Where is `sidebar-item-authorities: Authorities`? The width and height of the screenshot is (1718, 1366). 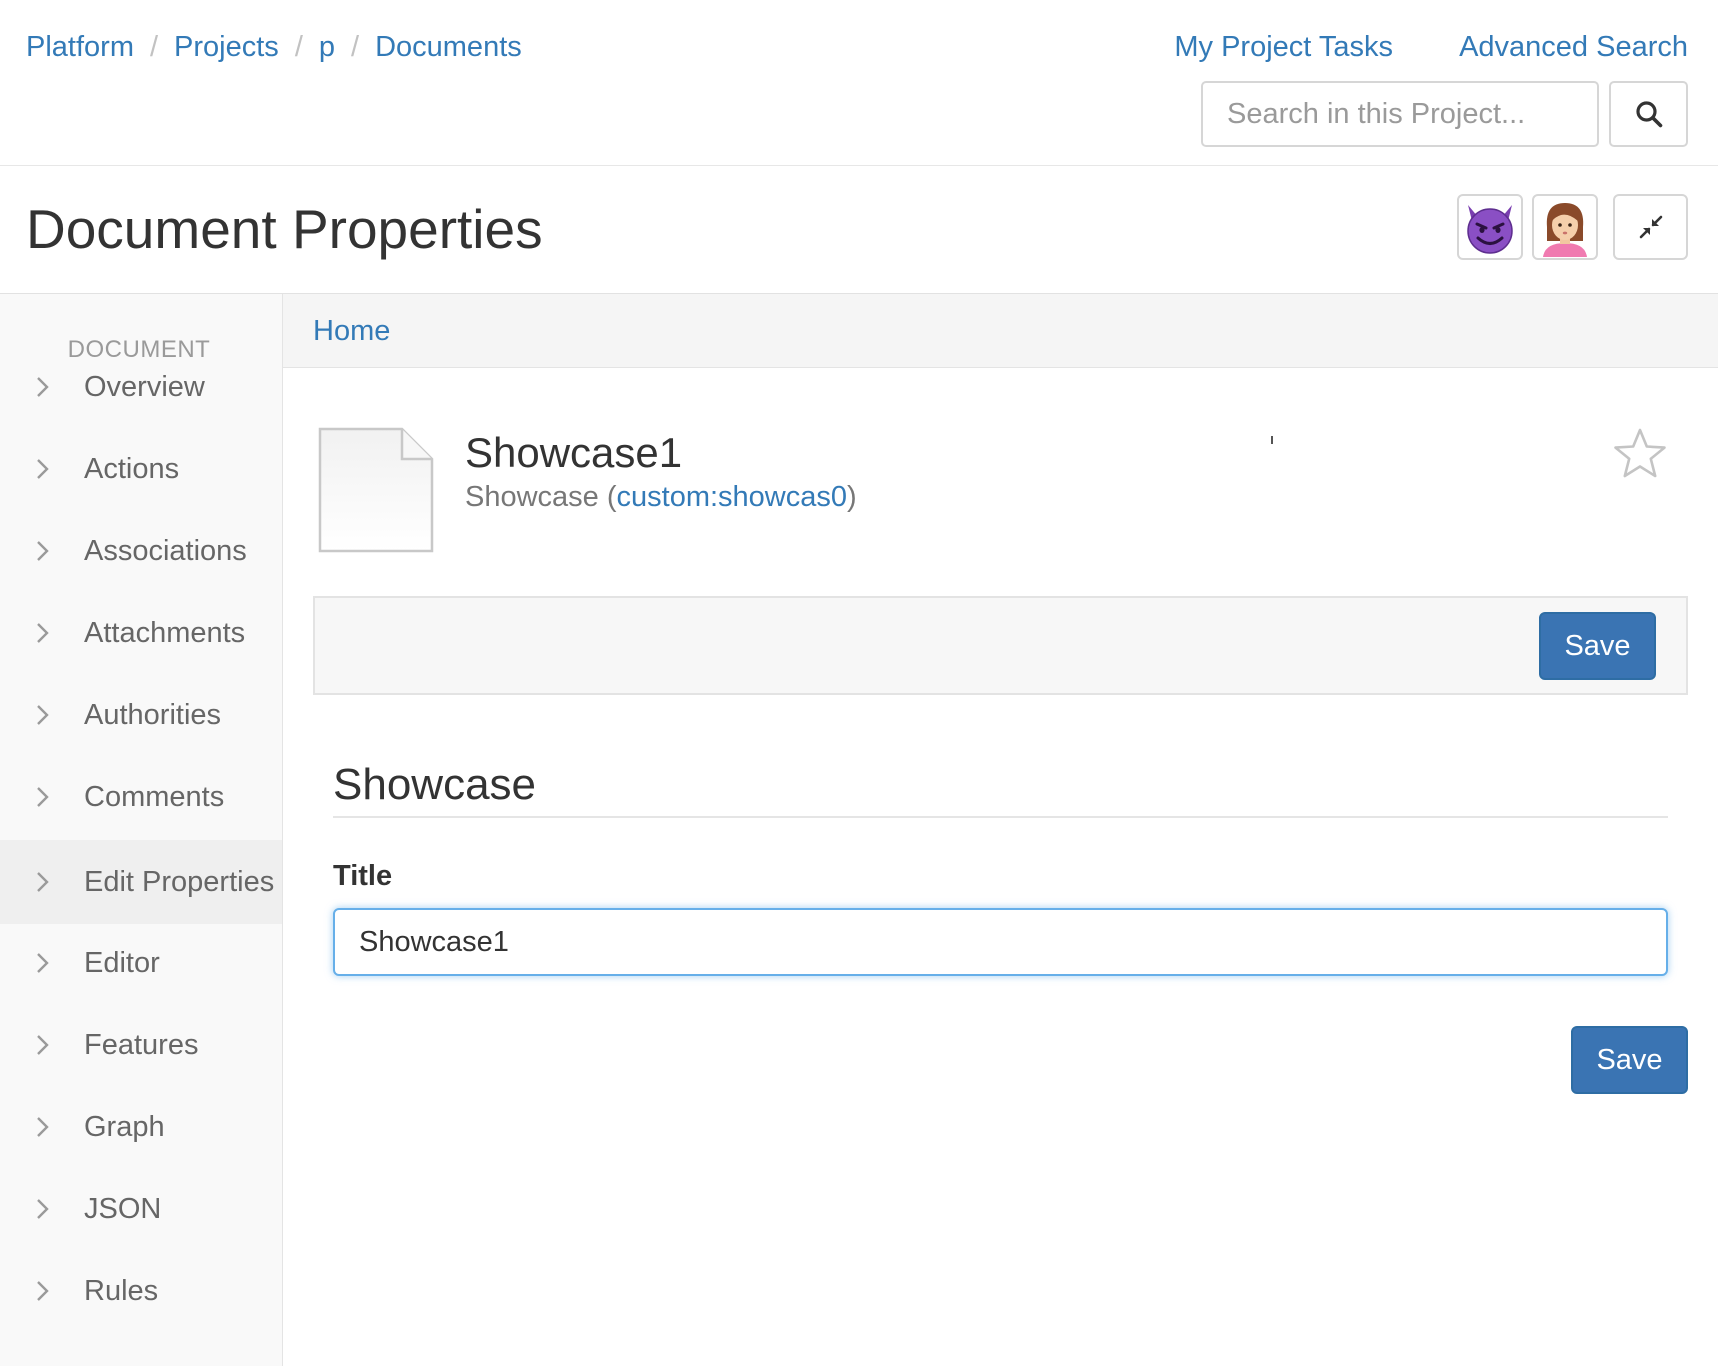
sidebar-item-authorities: Authorities is located at coordinates (141, 715).